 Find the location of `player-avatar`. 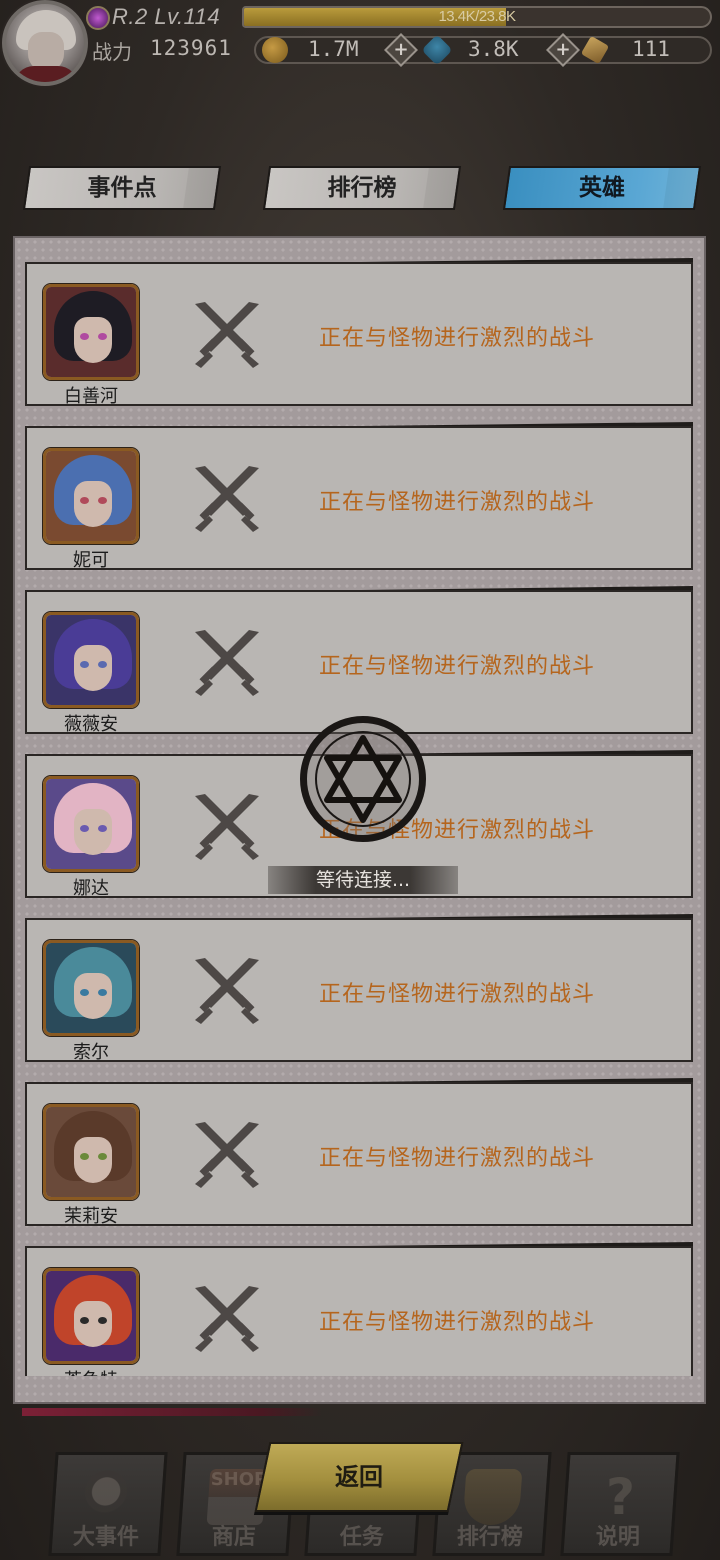

player-avatar is located at coordinates (45, 43).